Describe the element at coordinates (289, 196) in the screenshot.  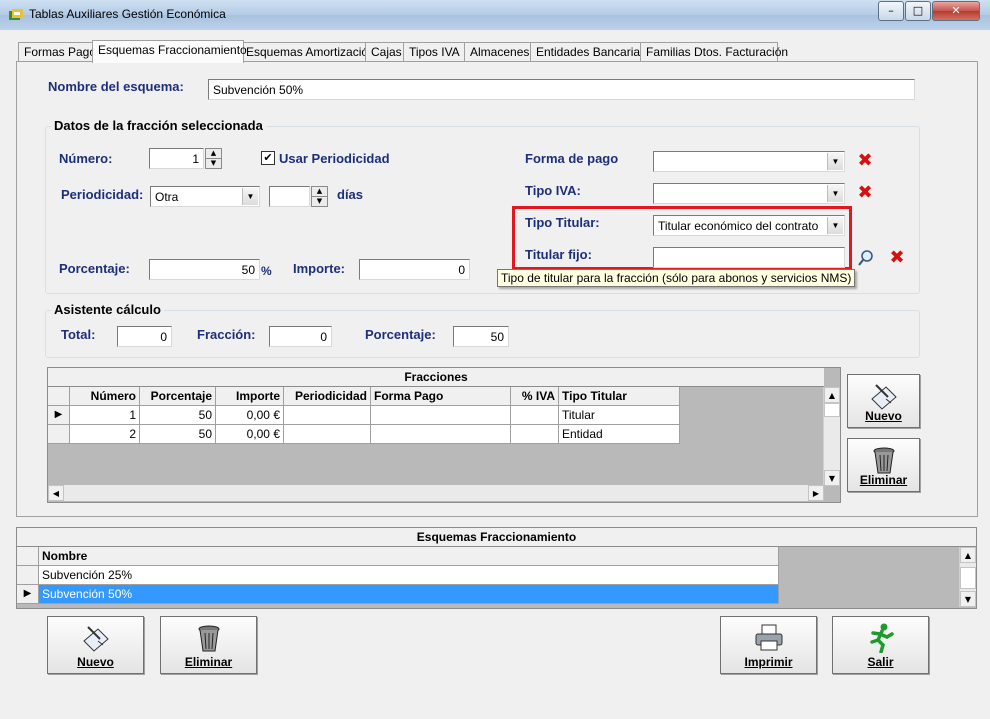
I see `dias-input` at that location.